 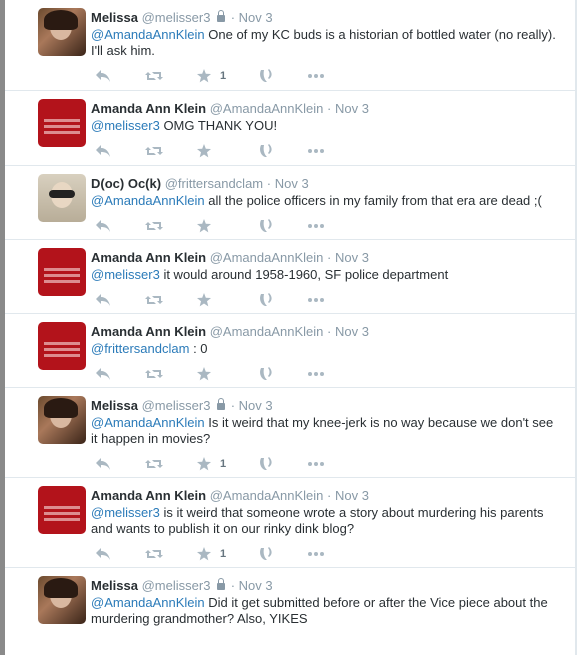 What do you see at coordinates (214, 183) in the screenshot?
I see `author-handle: @frittersandclam` at bounding box center [214, 183].